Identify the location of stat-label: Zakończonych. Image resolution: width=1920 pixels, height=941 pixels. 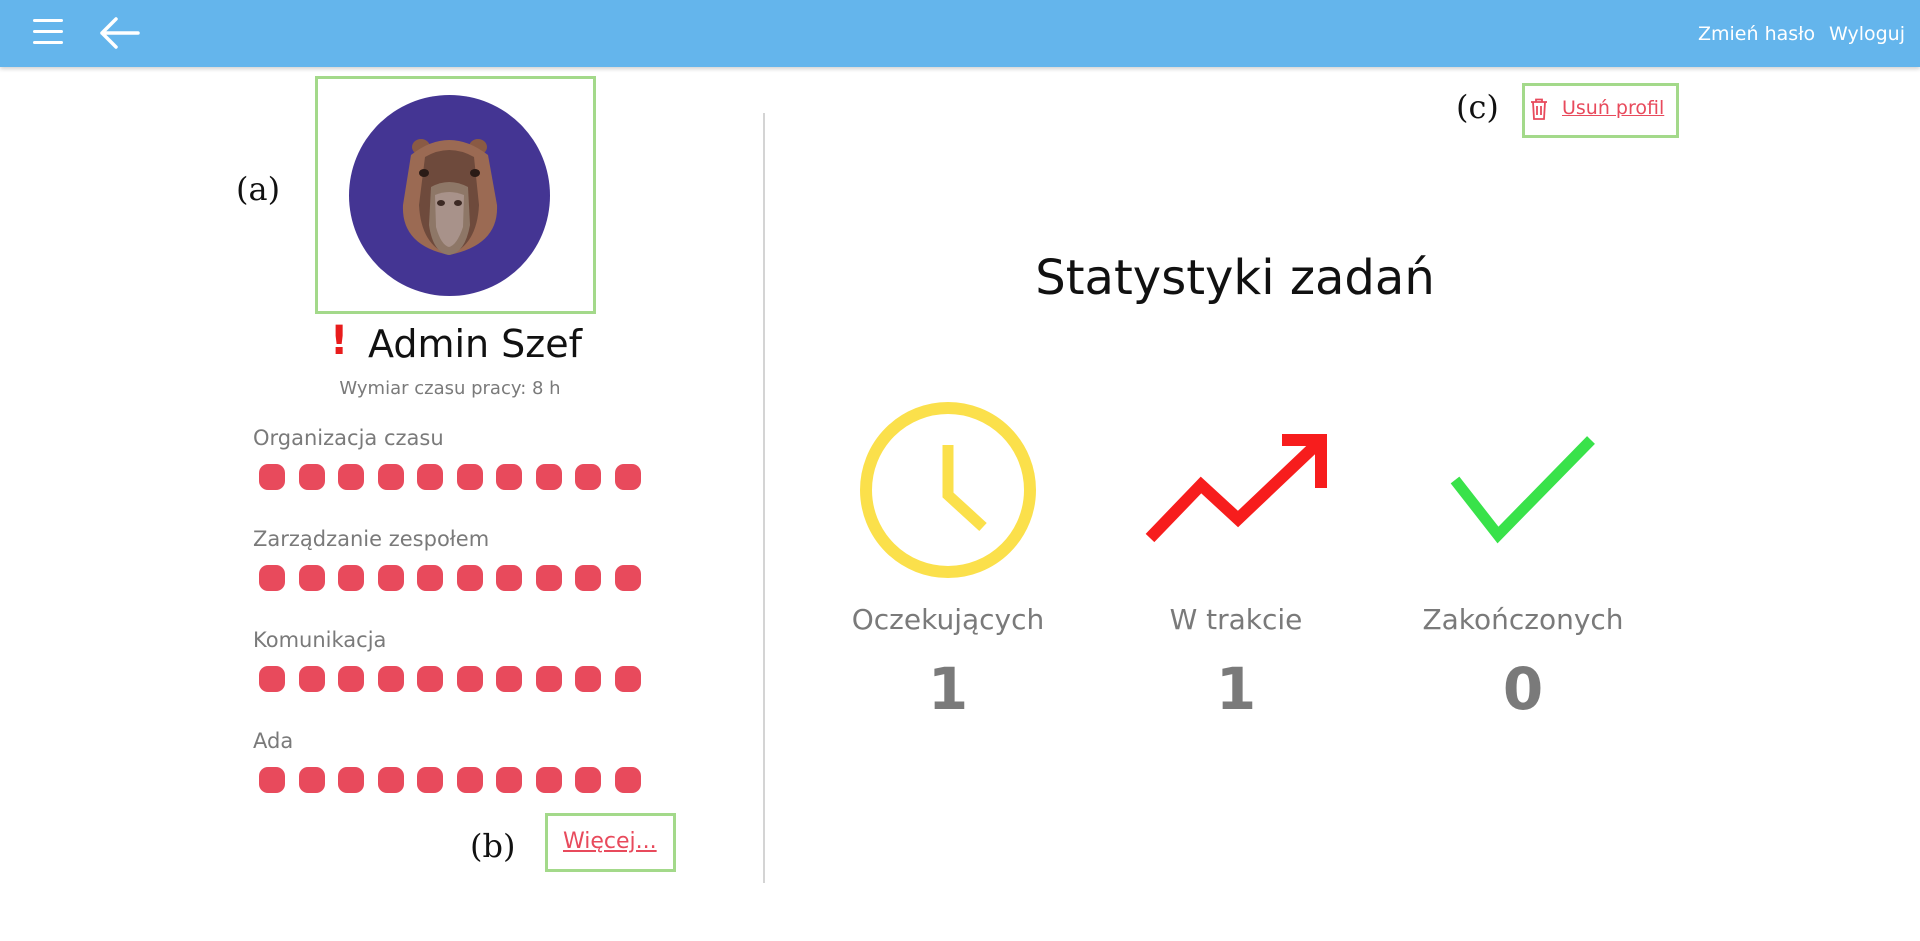
(1523, 619).